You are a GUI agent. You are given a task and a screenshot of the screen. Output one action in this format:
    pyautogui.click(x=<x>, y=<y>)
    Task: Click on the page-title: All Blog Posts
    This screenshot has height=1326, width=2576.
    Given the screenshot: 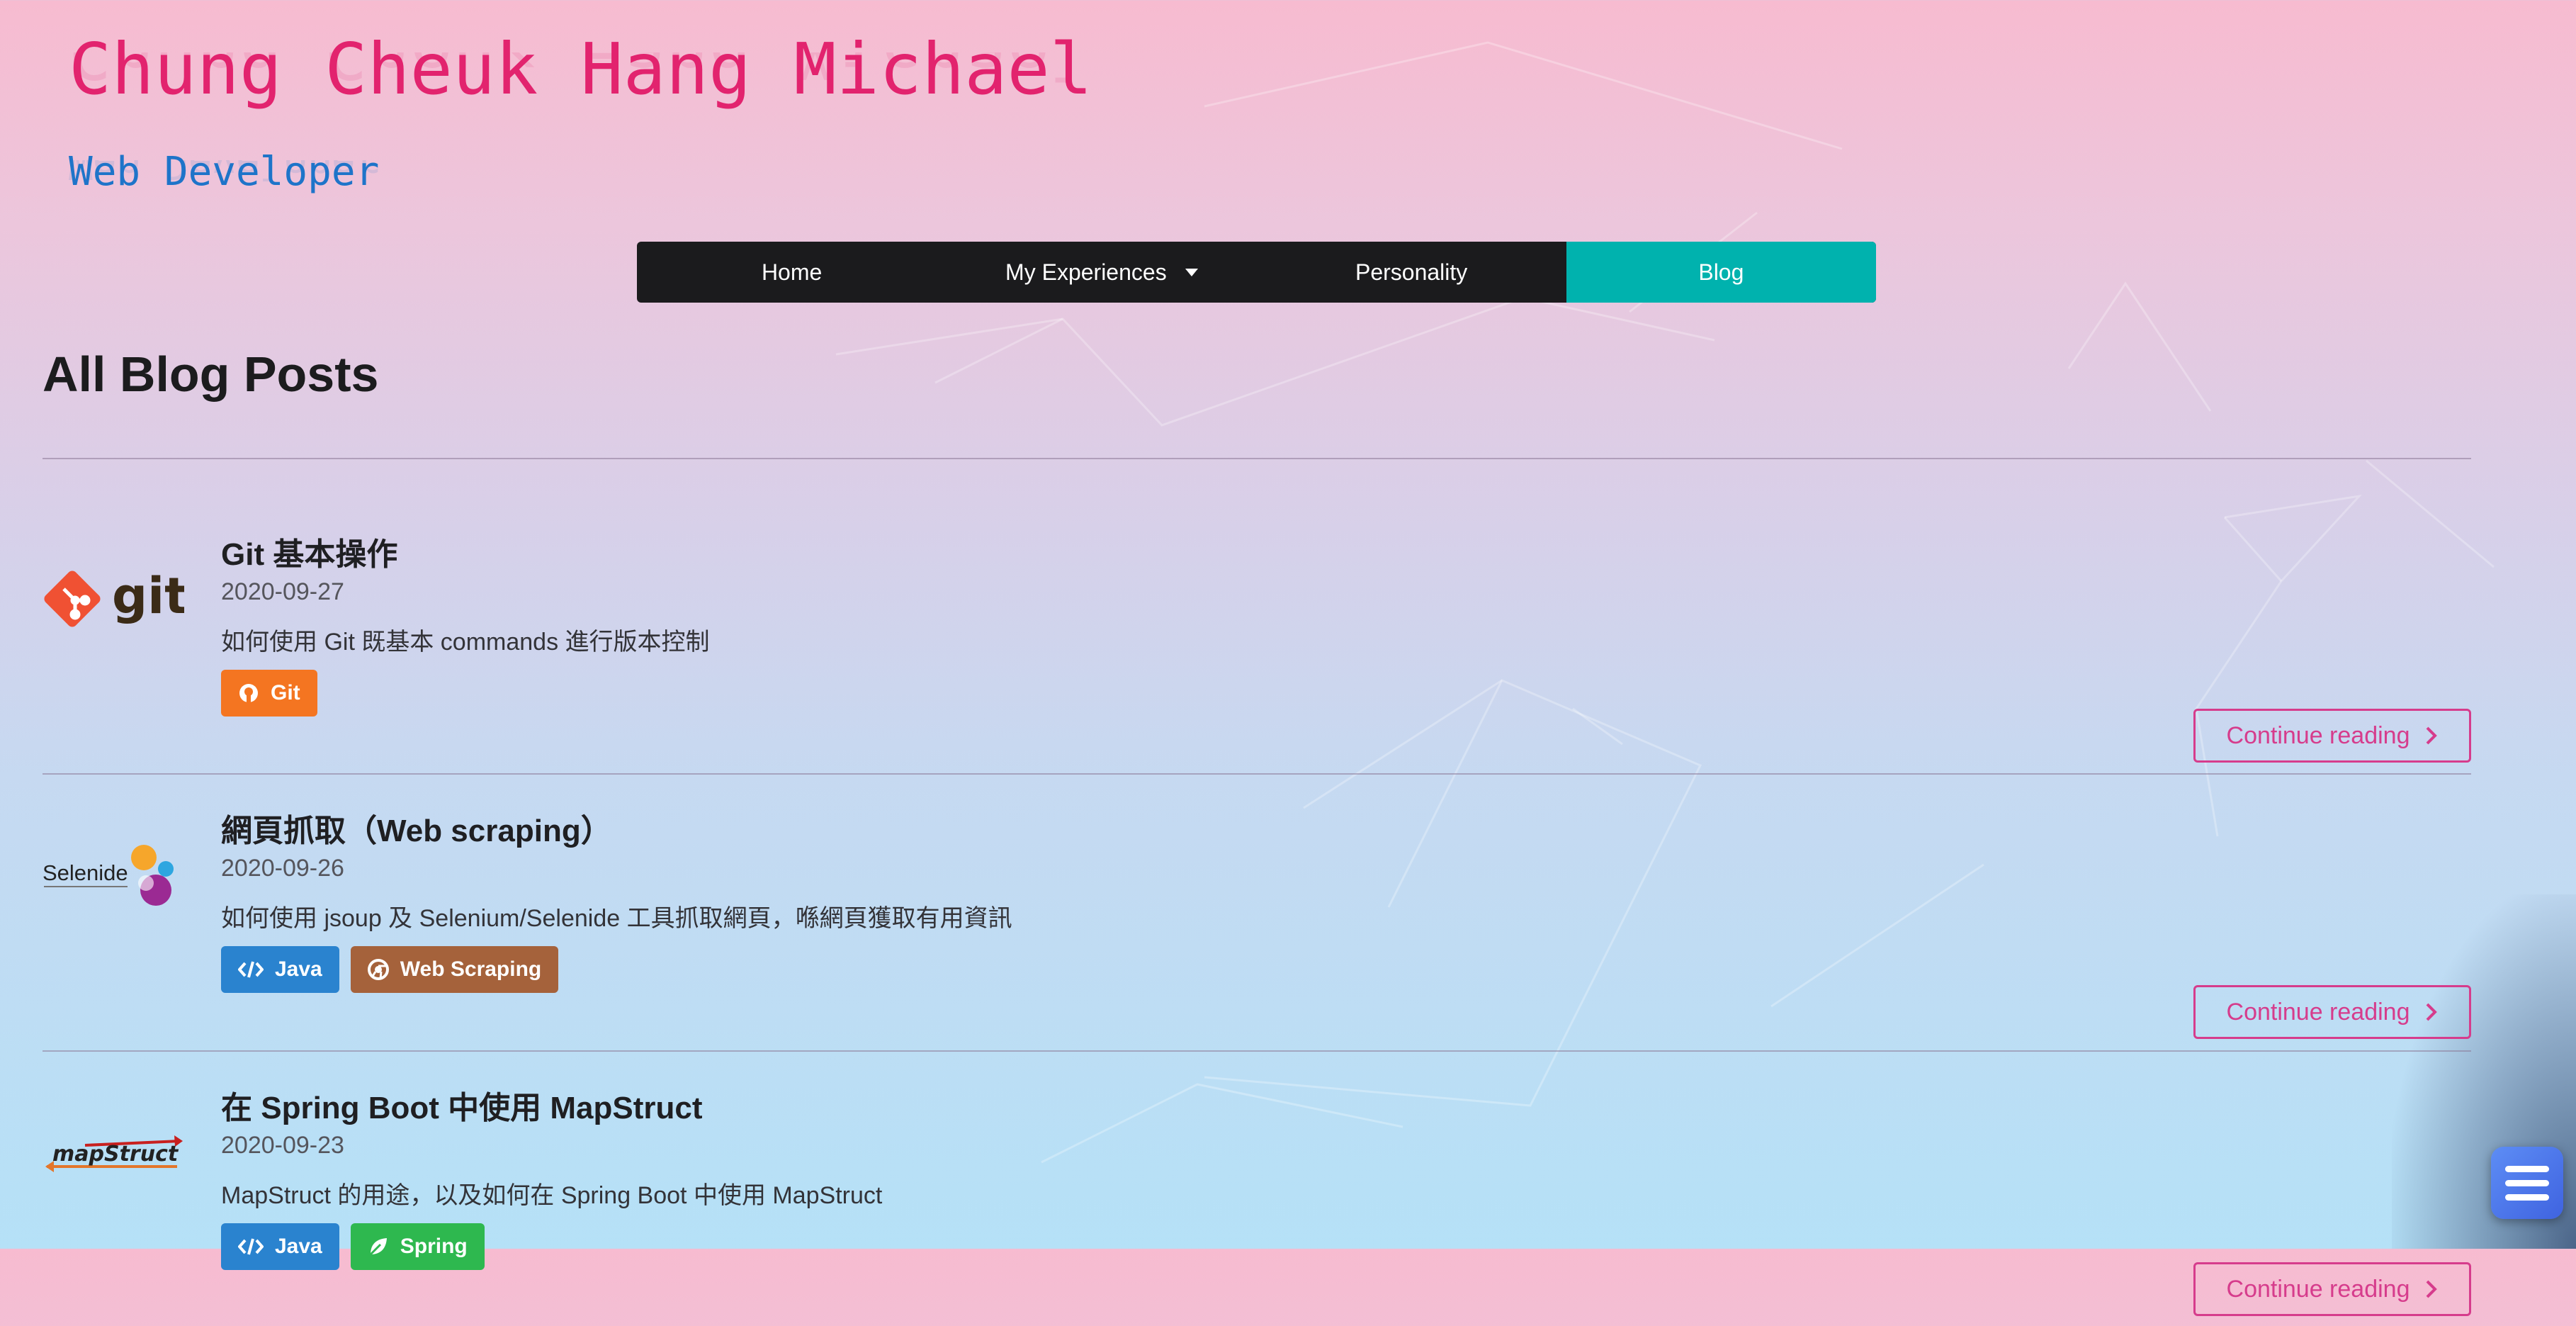 What is the action you would take?
    pyautogui.click(x=211, y=374)
    